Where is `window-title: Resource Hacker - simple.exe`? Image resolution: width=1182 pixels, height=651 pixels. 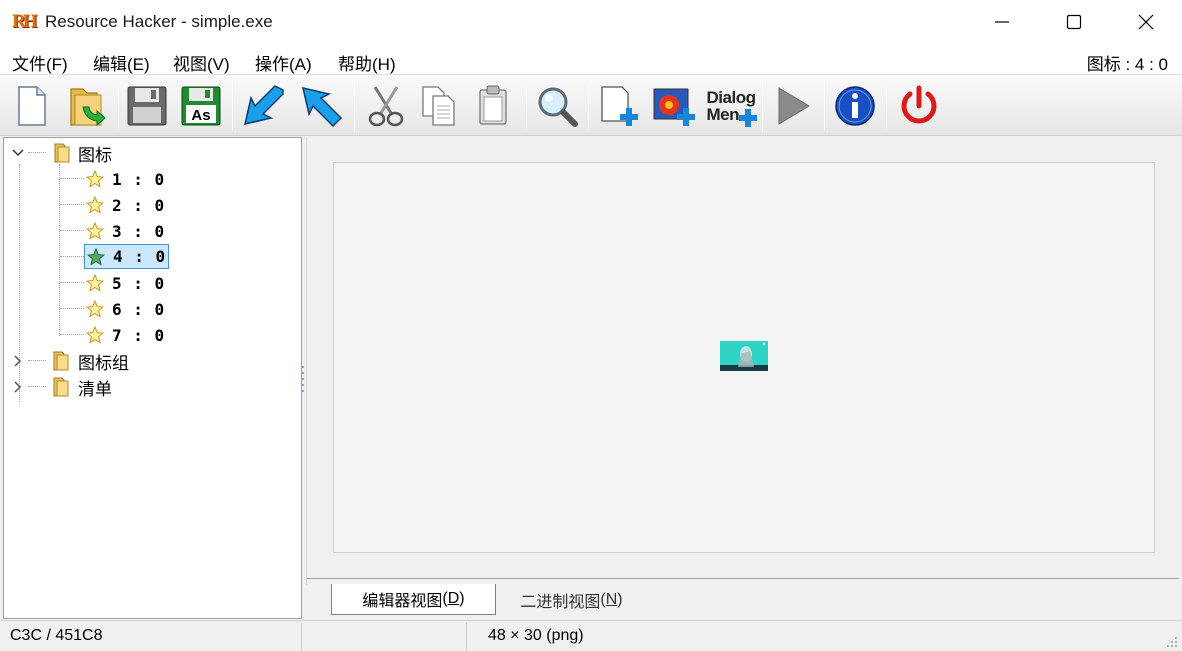
window-title: Resource Hacker - simple.exe is located at coordinates (159, 21).